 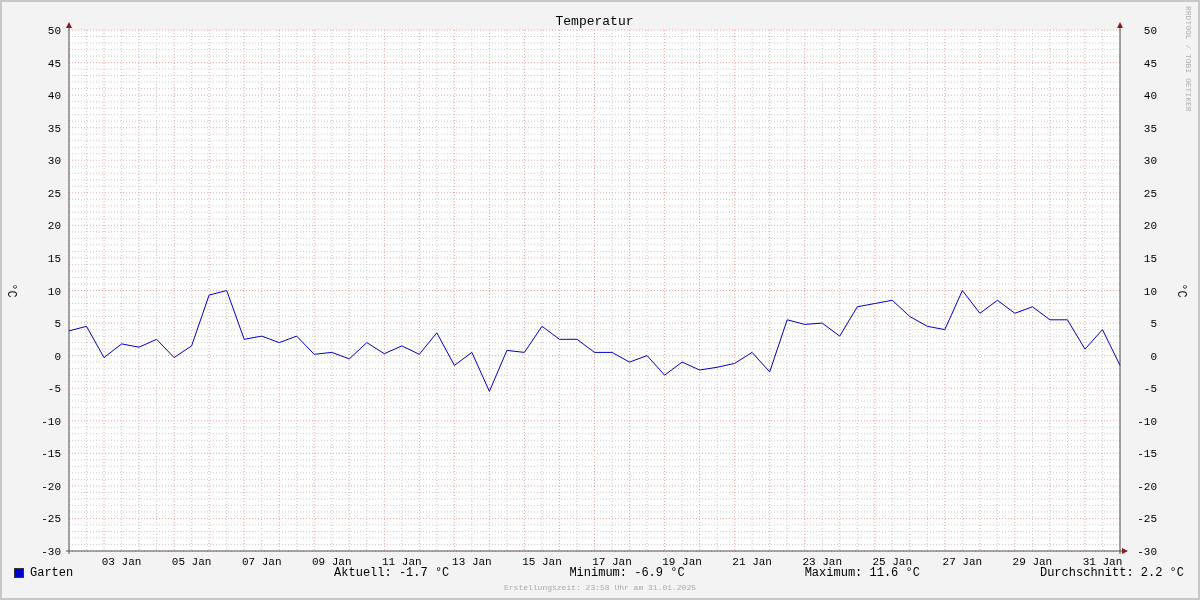 What do you see at coordinates (862, 573) in the screenshot?
I see `legend-stat: Maximum: 11.6 °C` at bounding box center [862, 573].